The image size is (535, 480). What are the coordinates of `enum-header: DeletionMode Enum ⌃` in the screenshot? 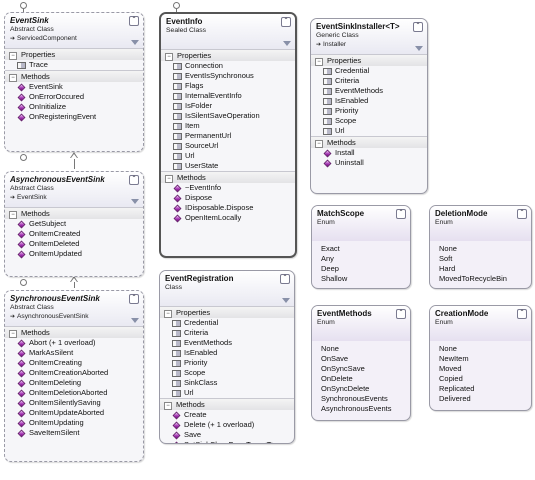 It's located at (480, 223).